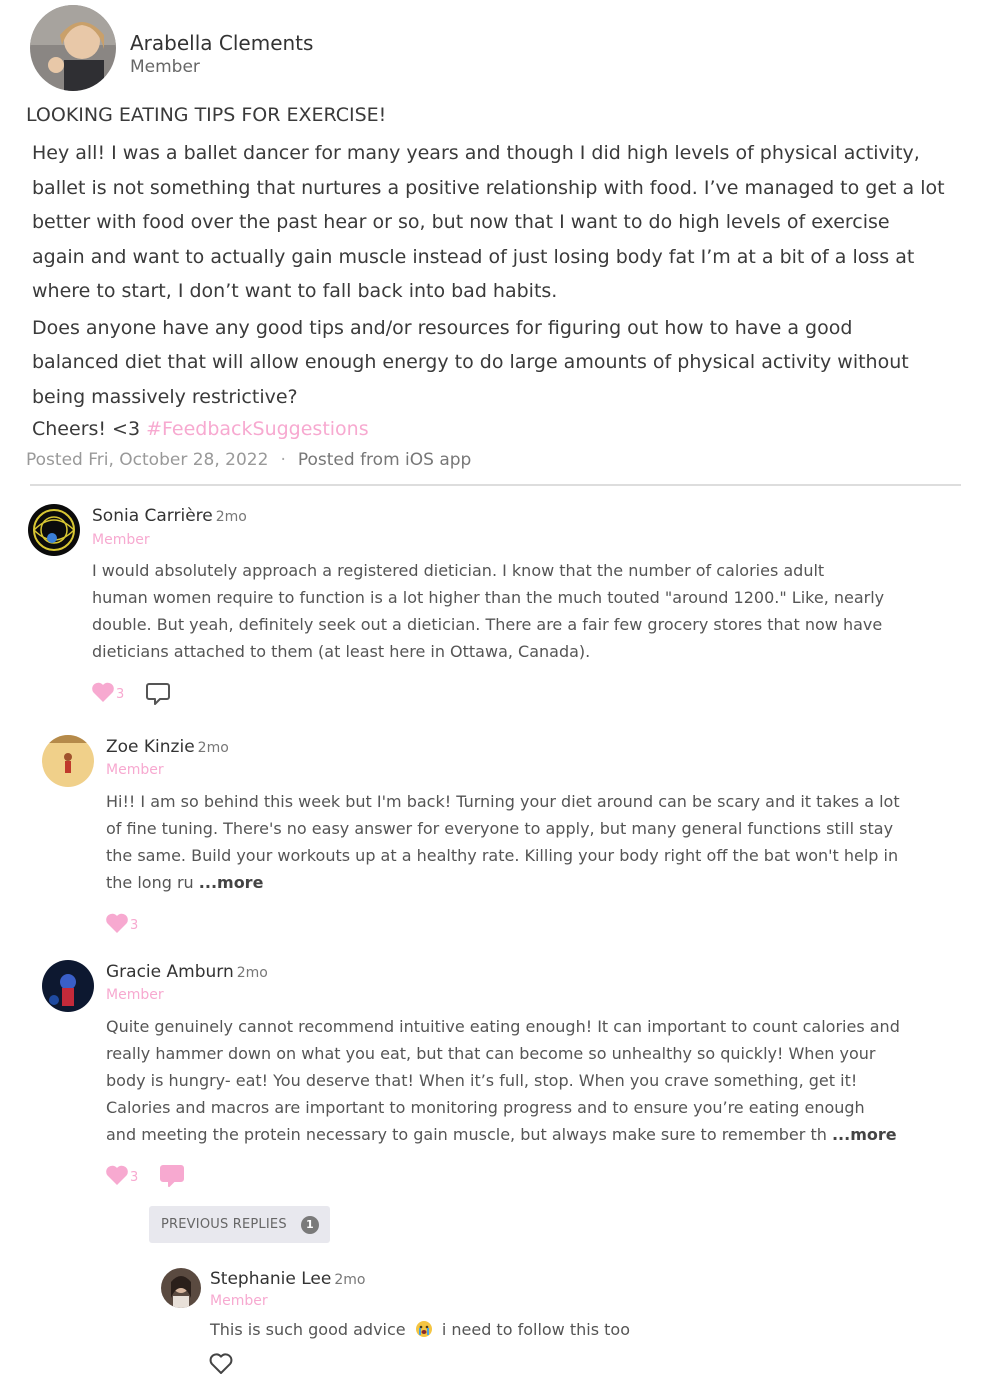 Image resolution: width=1000 pixels, height=1400 pixels. I want to click on speech-bubble-icon, so click(158, 694).